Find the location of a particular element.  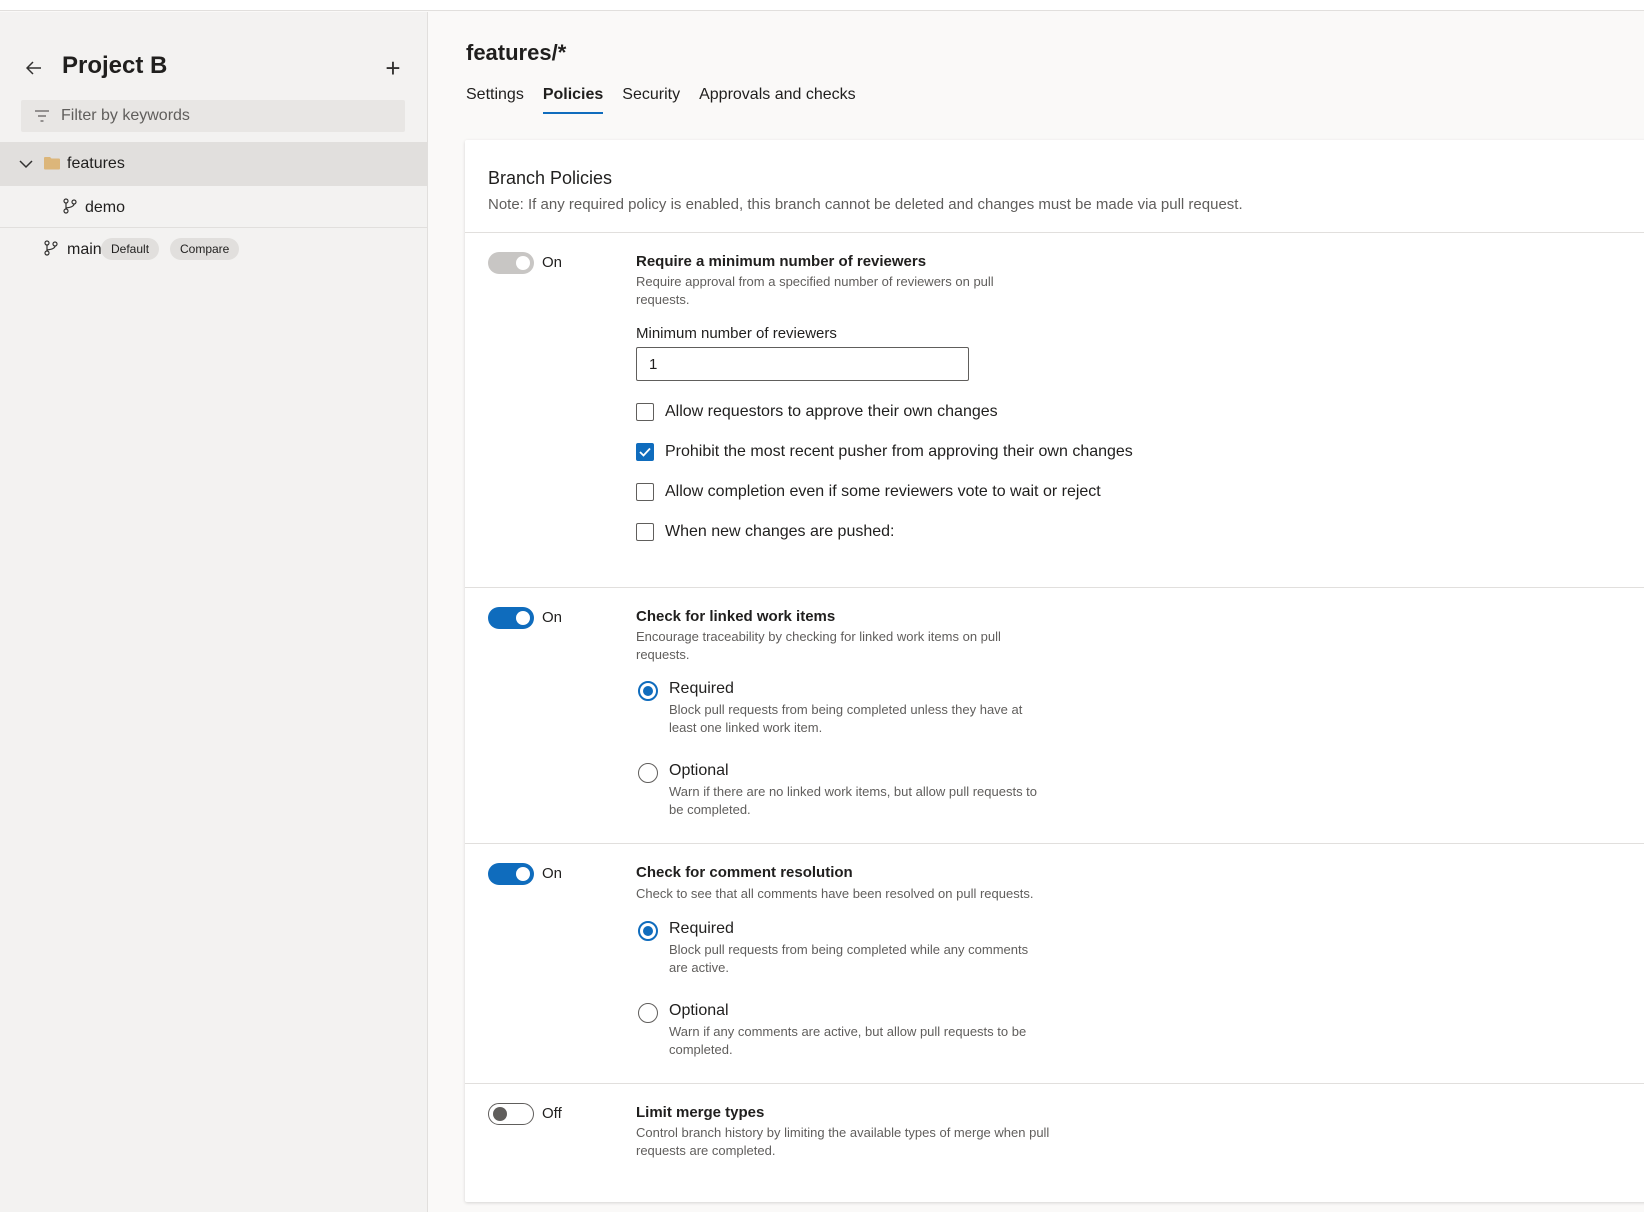

policy-title: Check for linked work items is located at coordinates (736, 616).